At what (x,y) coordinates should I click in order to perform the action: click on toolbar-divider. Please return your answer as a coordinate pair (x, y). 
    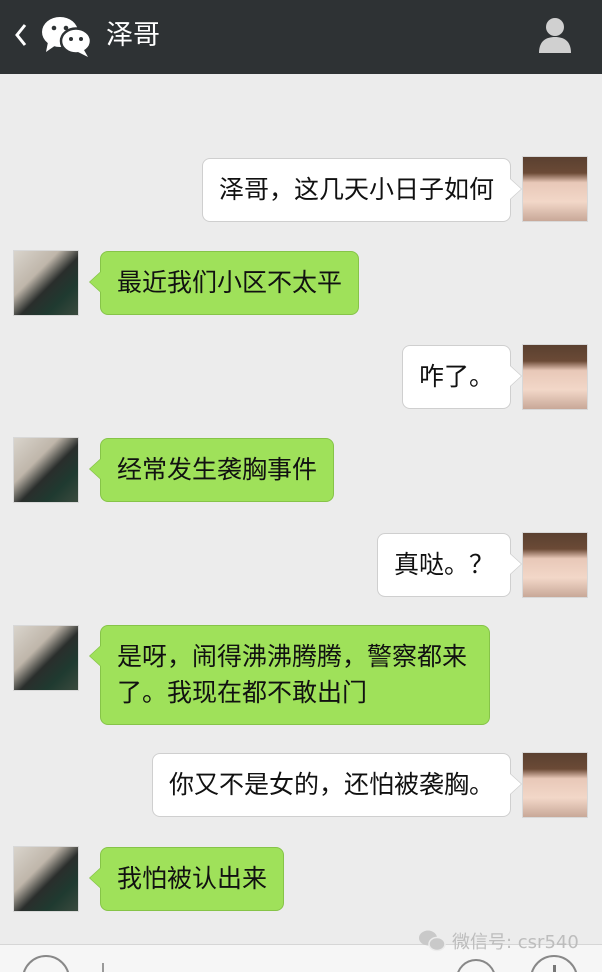
    Looking at the image, I should click on (103, 967).